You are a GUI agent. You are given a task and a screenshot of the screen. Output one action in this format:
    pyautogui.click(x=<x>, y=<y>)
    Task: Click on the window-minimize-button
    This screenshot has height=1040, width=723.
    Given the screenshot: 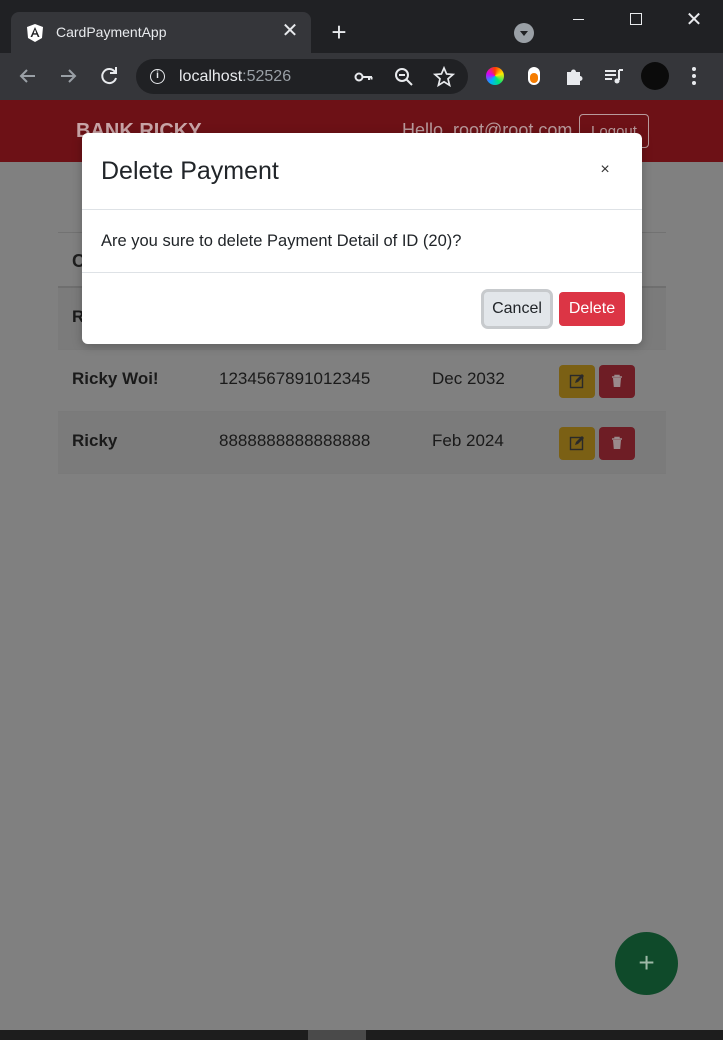 What is the action you would take?
    pyautogui.click(x=578, y=20)
    